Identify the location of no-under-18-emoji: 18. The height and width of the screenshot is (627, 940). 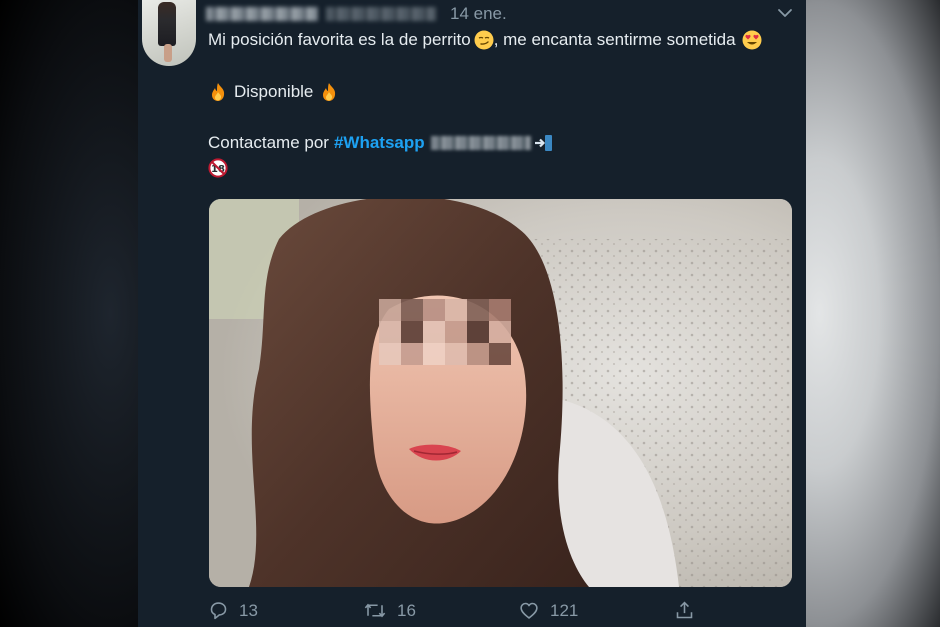
(218, 168).